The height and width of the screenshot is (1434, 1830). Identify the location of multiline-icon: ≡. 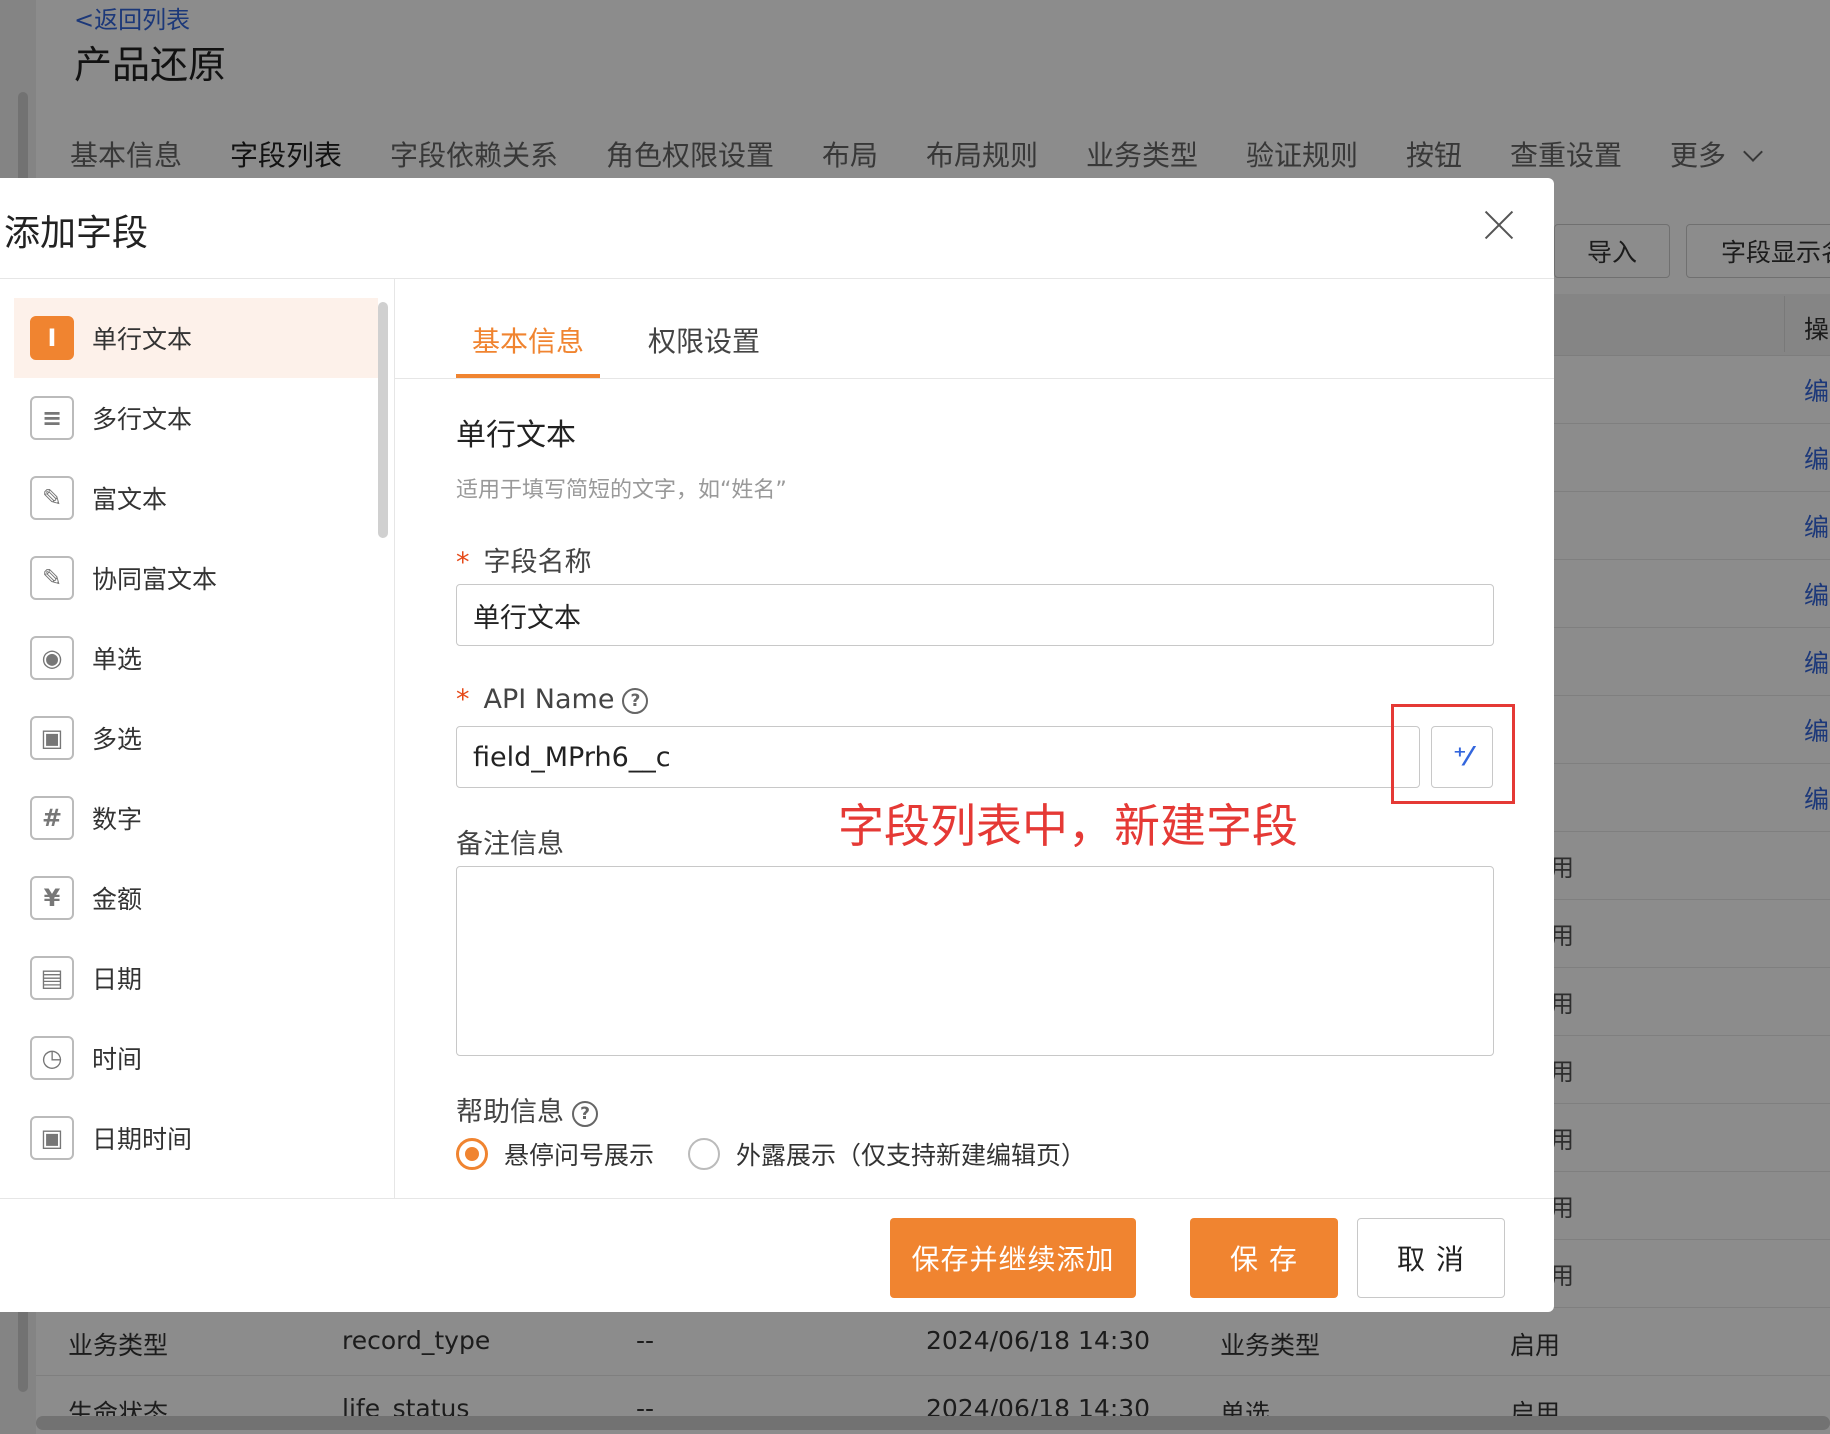
(52, 418).